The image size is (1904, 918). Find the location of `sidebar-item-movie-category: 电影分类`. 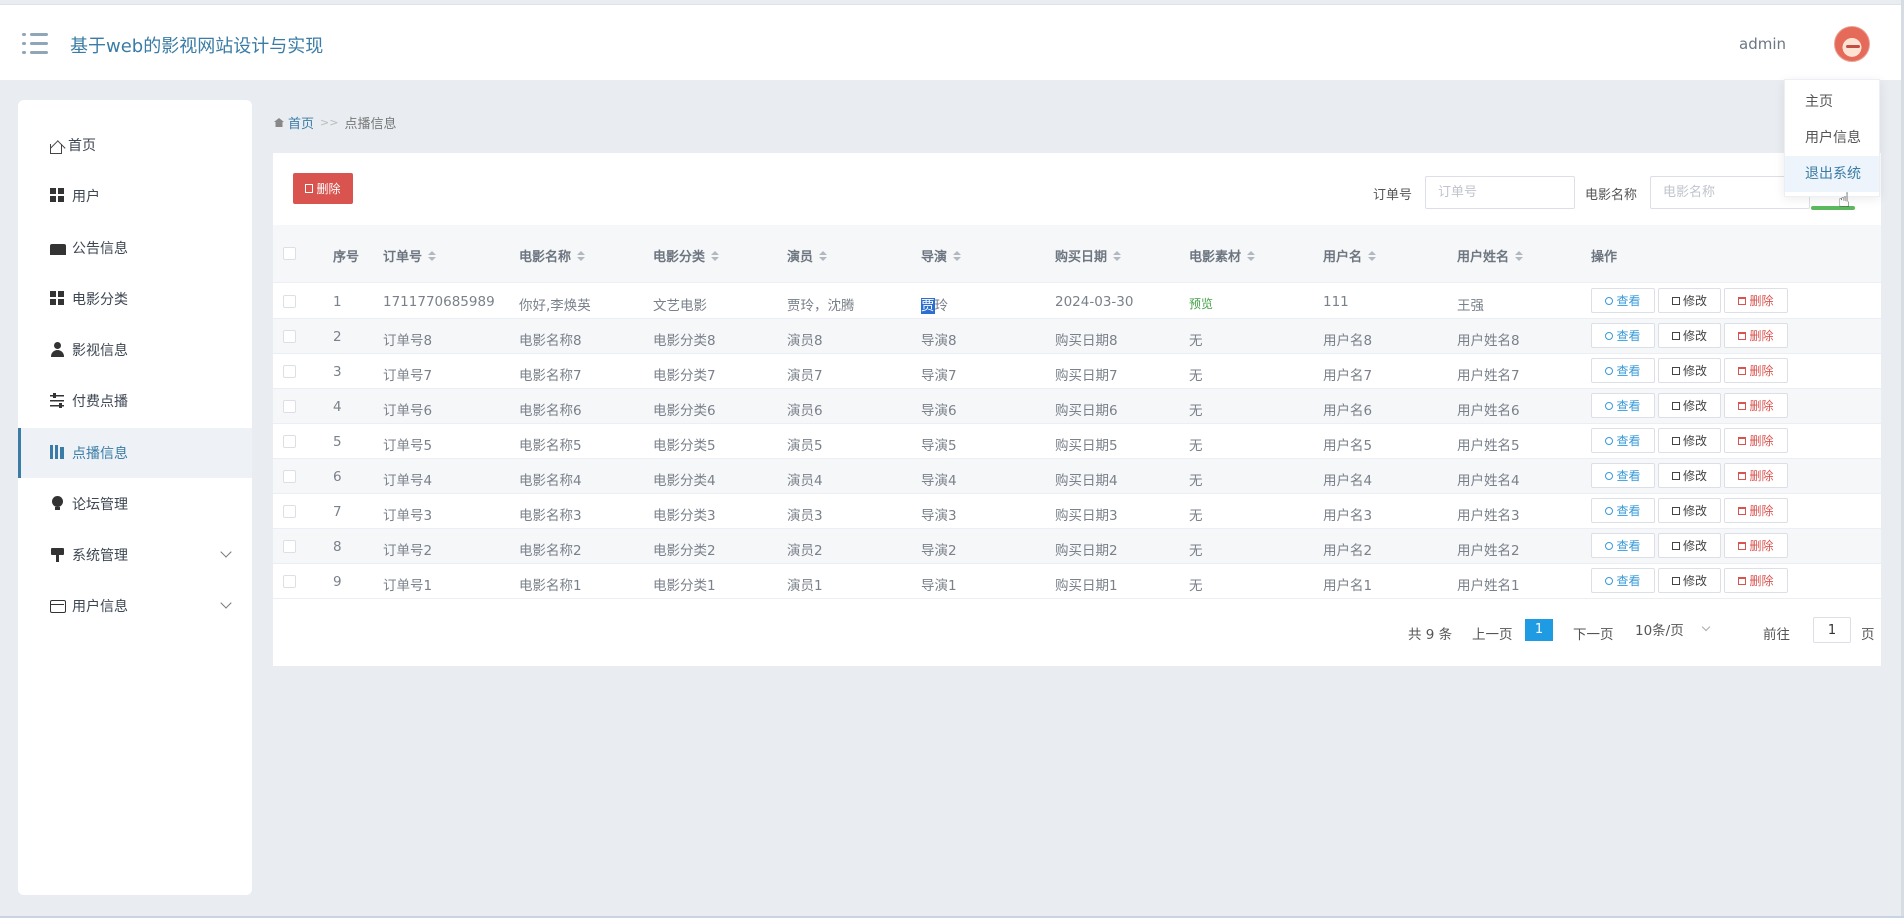

sidebar-item-movie-category: 电影分类 is located at coordinates (135, 299).